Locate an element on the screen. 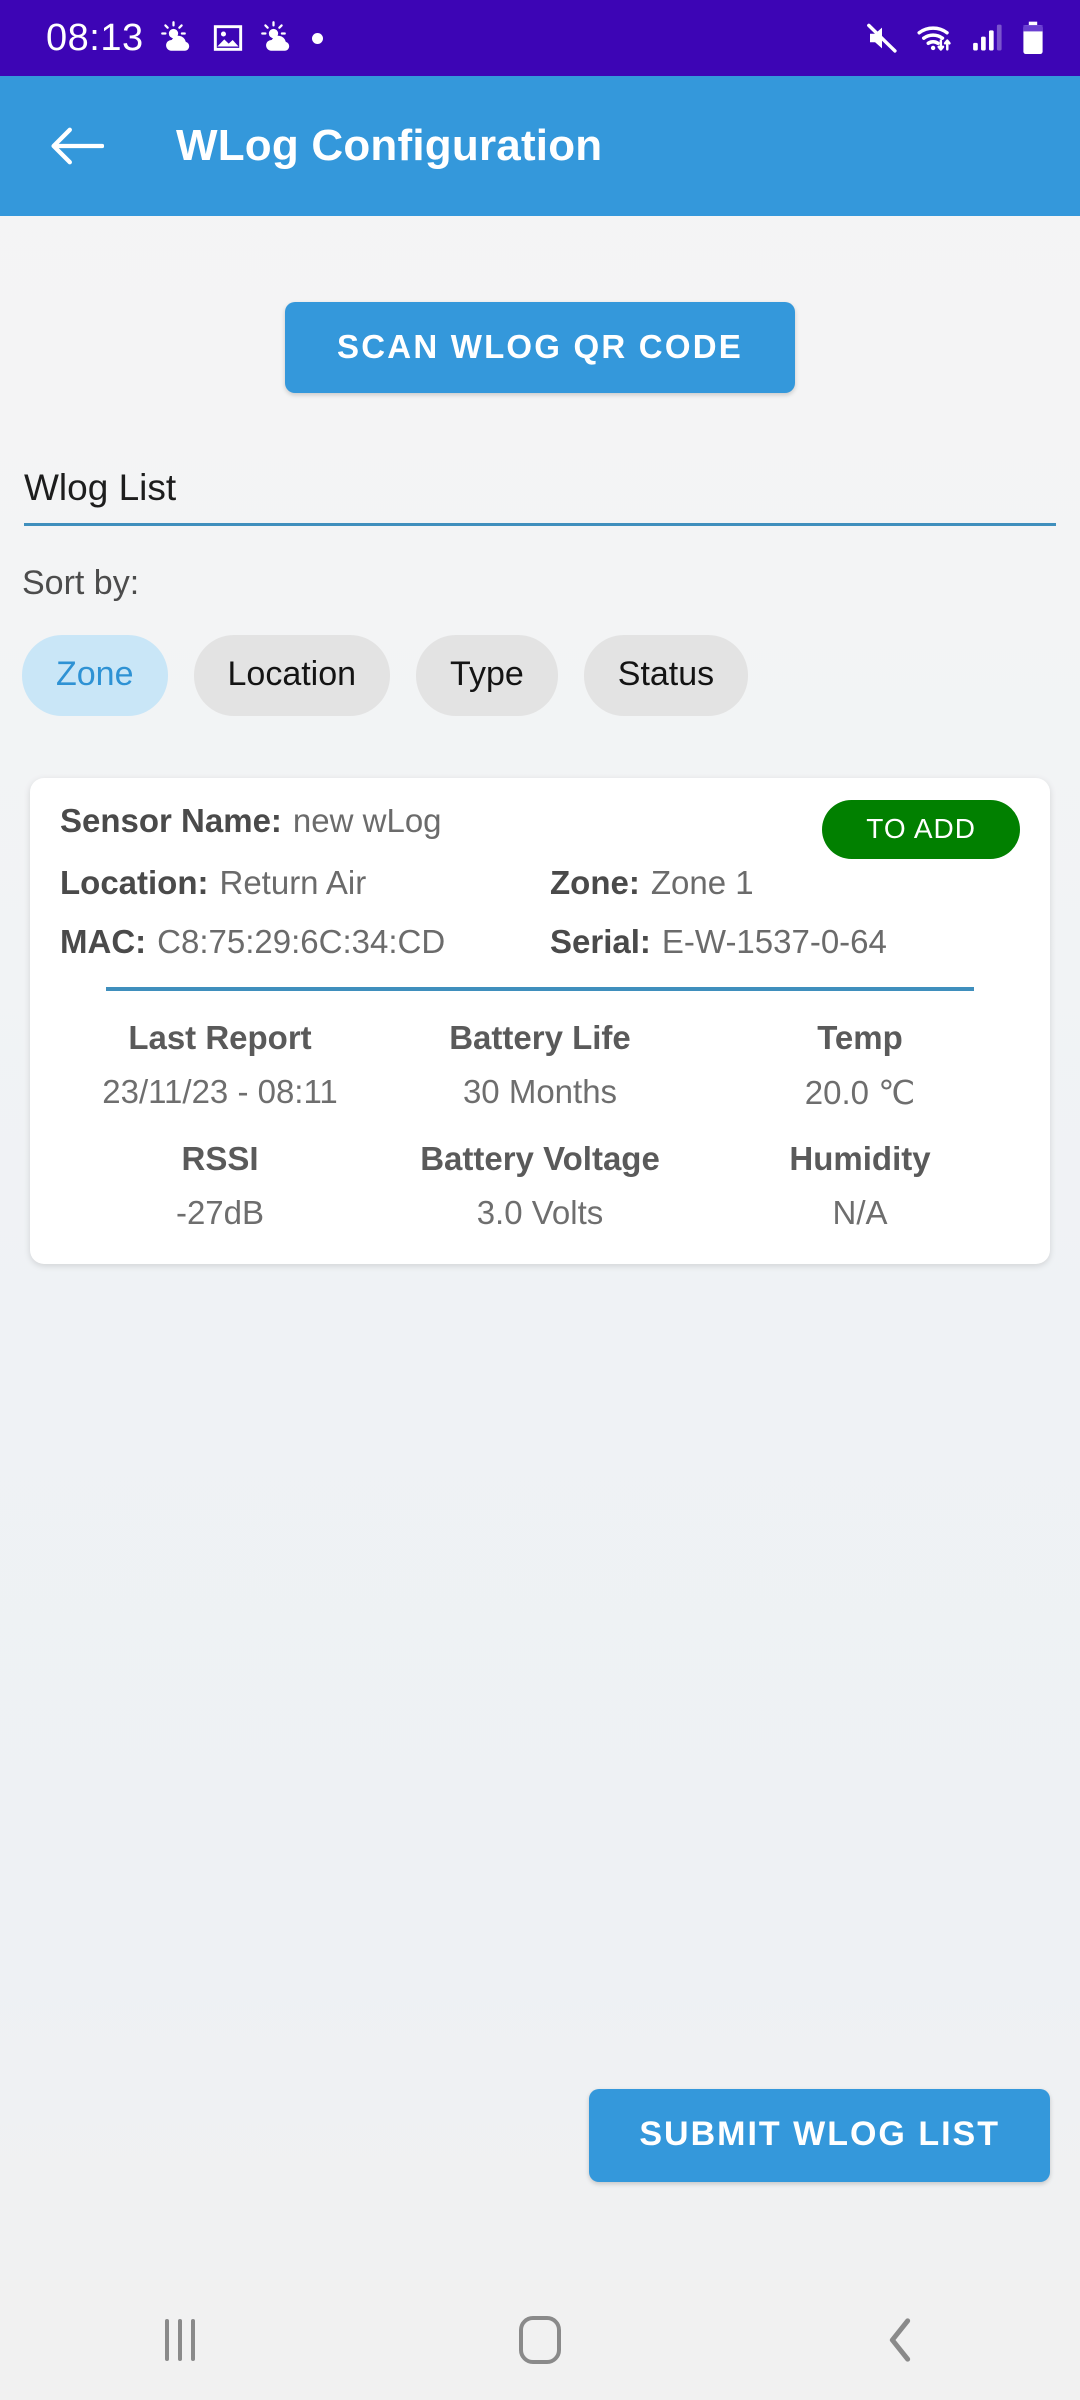 This screenshot has height=2400, width=1080. metric-value: 20.0 ℃ is located at coordinates (860, 1092).